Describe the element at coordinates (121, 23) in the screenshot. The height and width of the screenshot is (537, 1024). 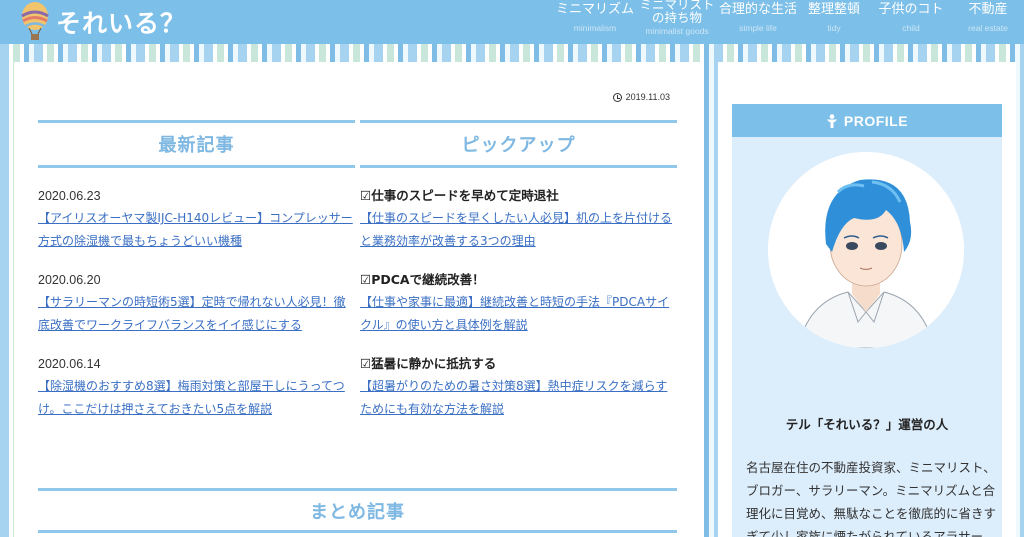
I see `site-title: それいる？` at that location.